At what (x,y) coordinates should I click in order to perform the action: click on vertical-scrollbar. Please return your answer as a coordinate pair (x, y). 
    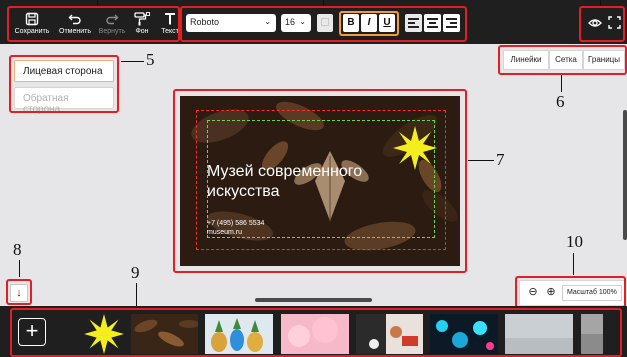
    Looking at the image, I should click on (625, 175).